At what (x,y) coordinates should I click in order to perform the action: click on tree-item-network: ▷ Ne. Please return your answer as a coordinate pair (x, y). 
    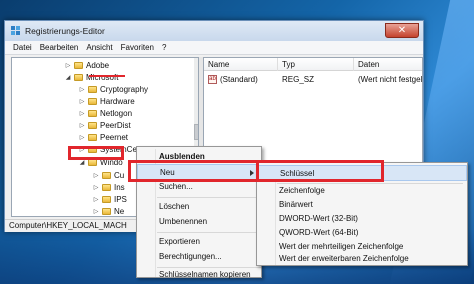
    Looking at the image, I should click on (108, 211).